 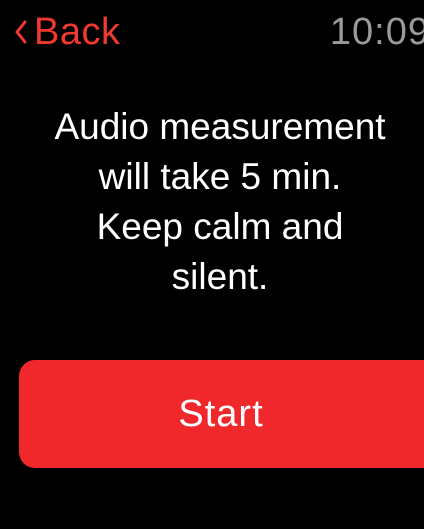 What do you see at coordinates (220, 176) in the screenshot?
I see `message-line: will take 5 min.` at bounding box center [220, 176].